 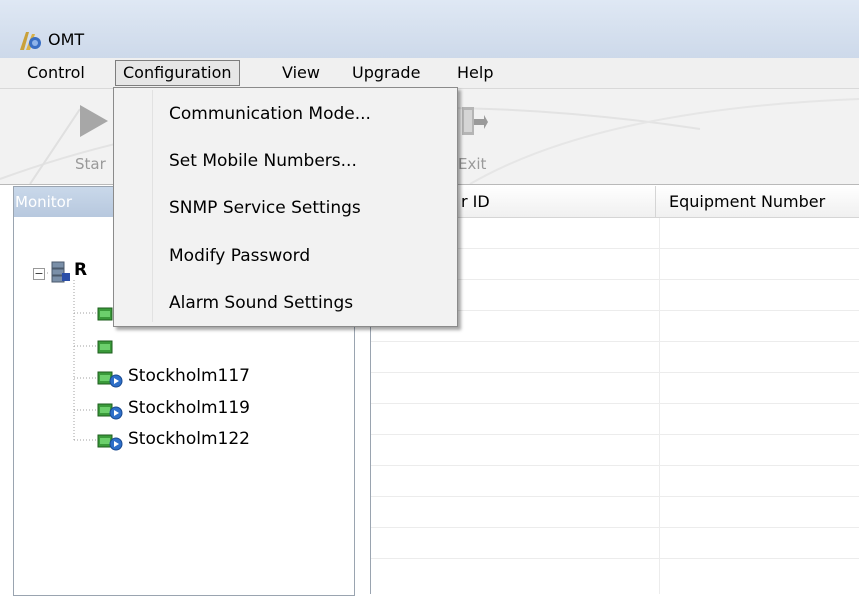 I want to click on tree-root-label: R, so click(x=81, y=270).